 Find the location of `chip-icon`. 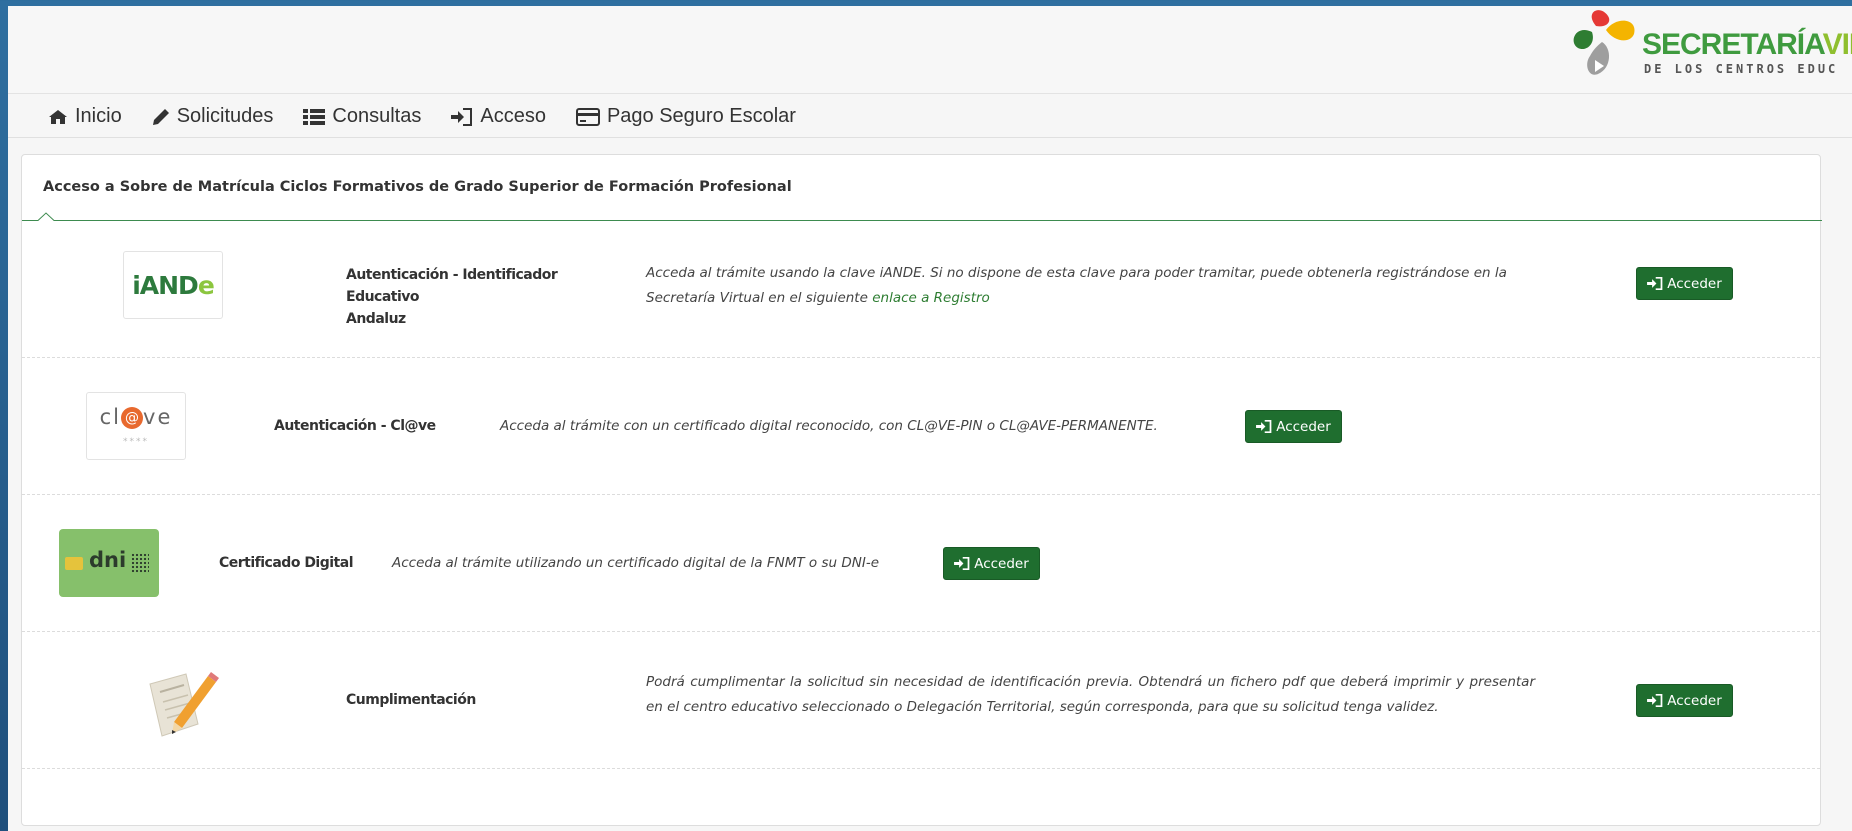

chip-icon is located at coordinates (74, 563).